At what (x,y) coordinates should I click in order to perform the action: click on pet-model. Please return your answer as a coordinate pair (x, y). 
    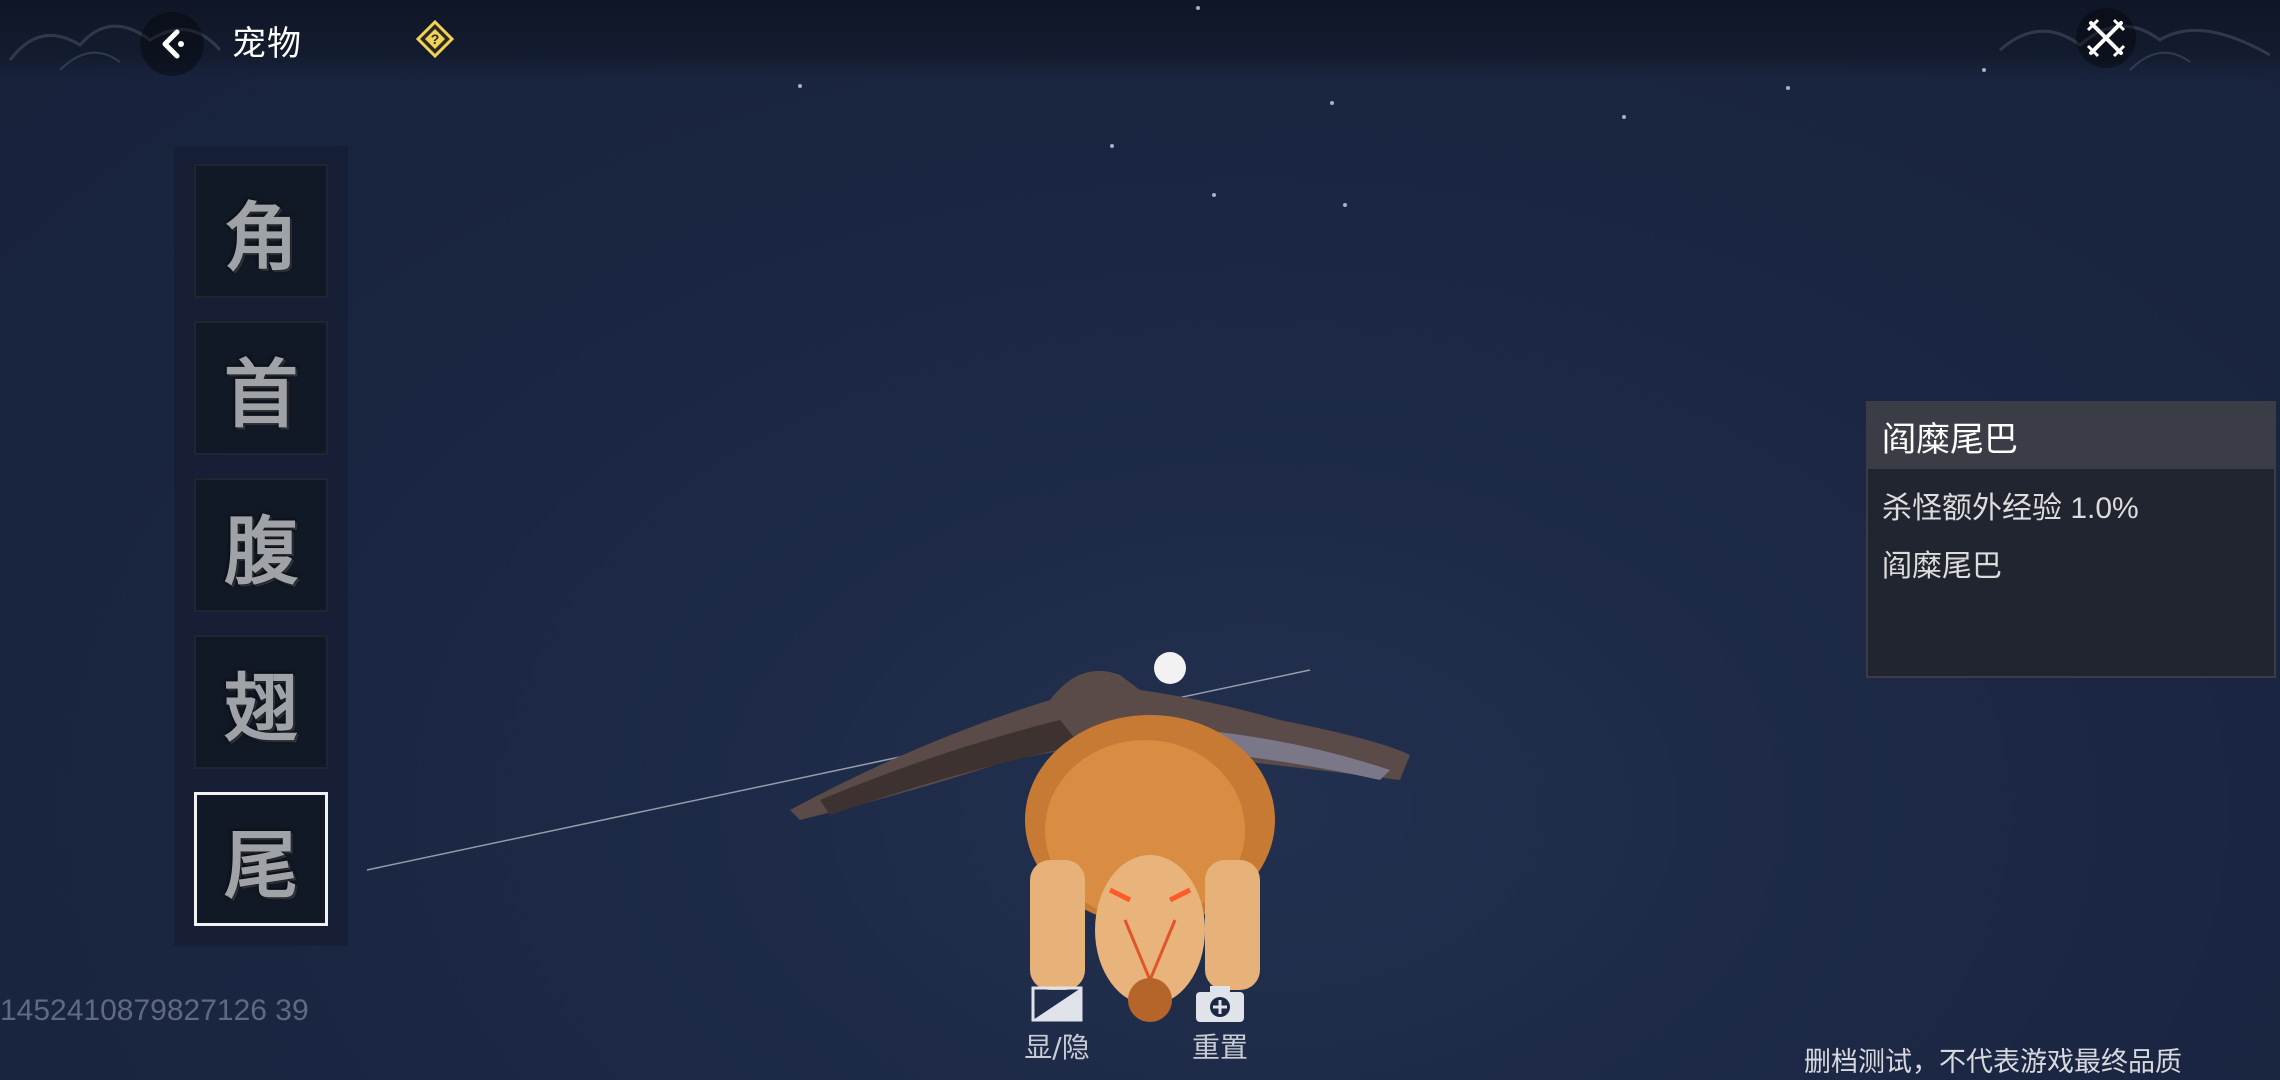
    Looking at the image, I should click on (1110, 830).